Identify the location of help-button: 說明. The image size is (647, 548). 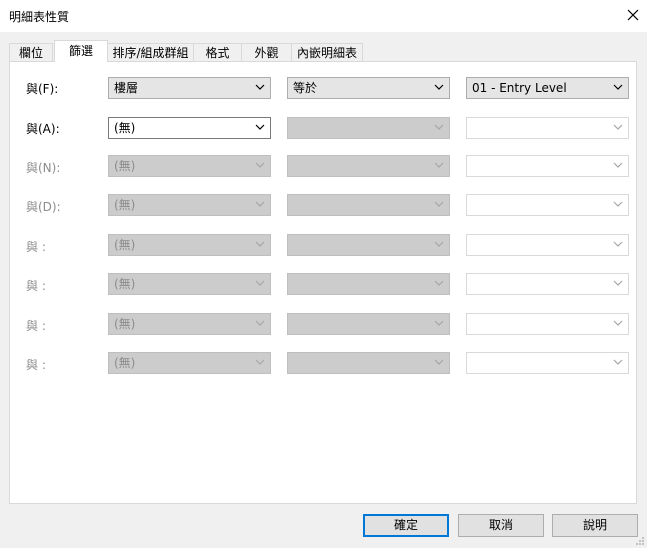
(595, 525).